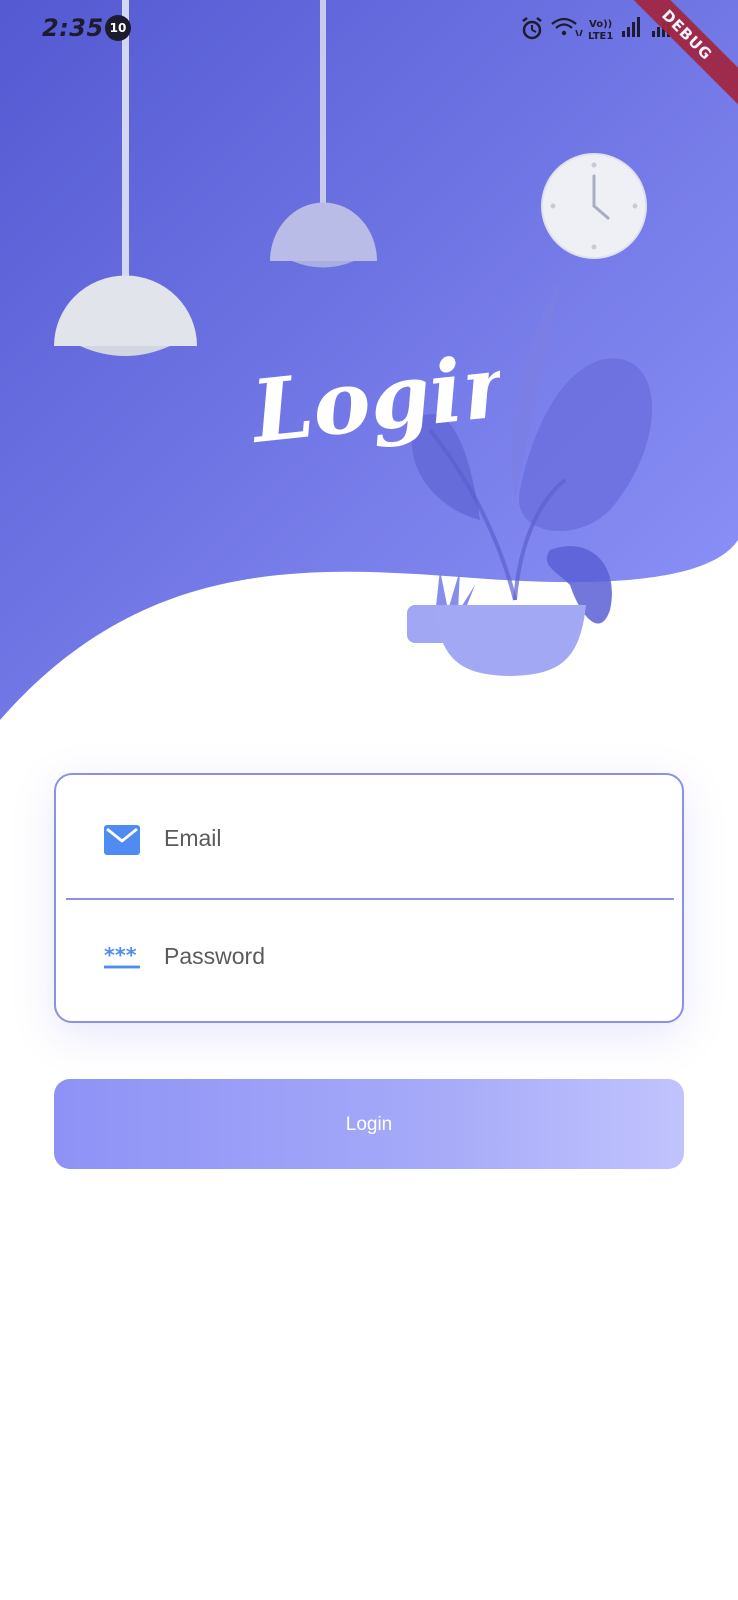 The image size is (738, 1600). Describe the element at coordinates (600, 36) in the screenshot. I see `network-label-bottom: LTE1` at that location.